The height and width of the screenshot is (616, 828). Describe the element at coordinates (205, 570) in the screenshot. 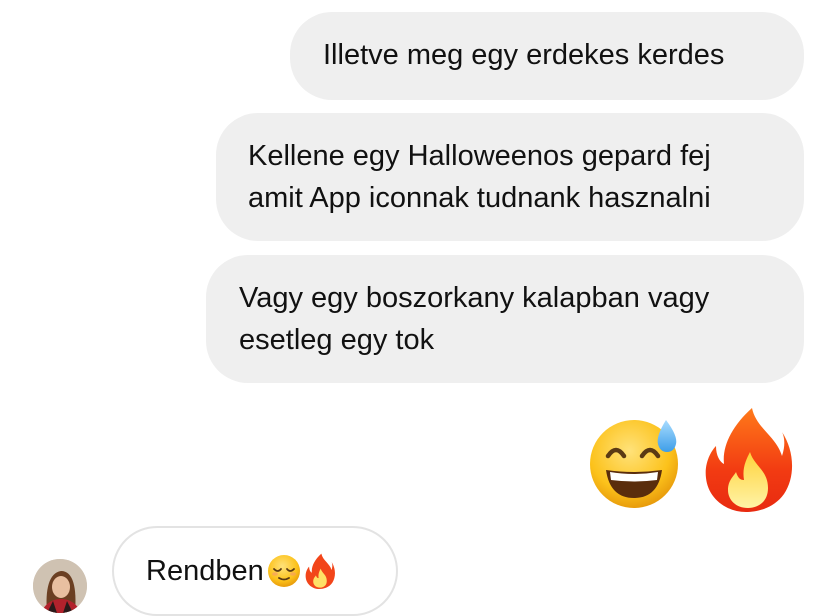

I see `message-text: Rendben` at that location.